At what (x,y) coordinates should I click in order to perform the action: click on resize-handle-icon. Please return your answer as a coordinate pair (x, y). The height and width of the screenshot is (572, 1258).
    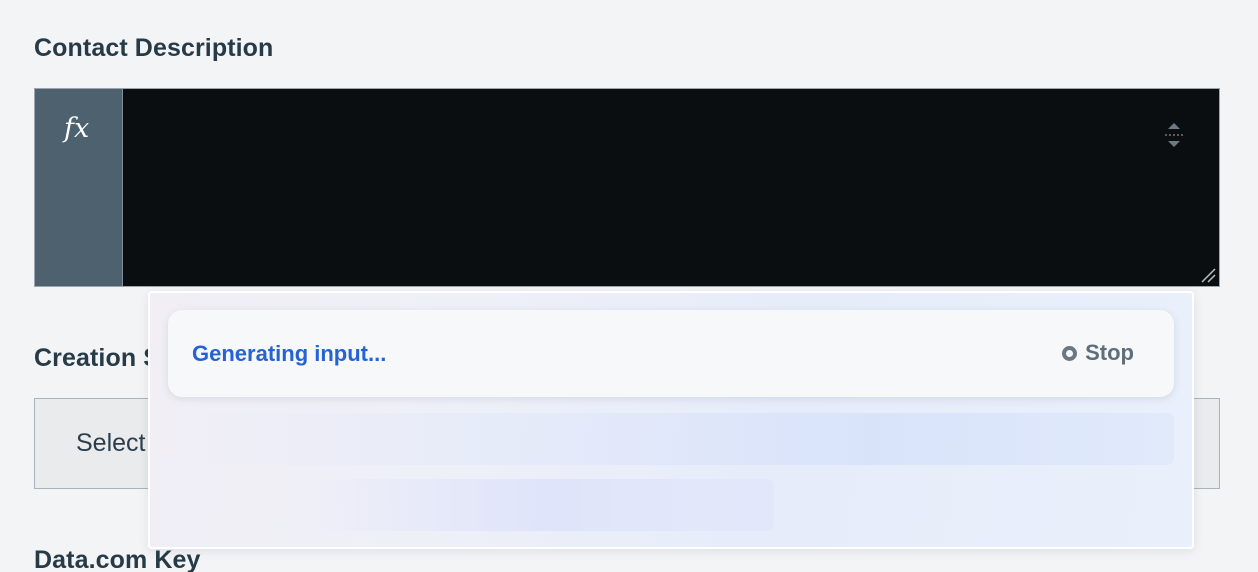
    Looking at the image, I should click on (1208, 275).